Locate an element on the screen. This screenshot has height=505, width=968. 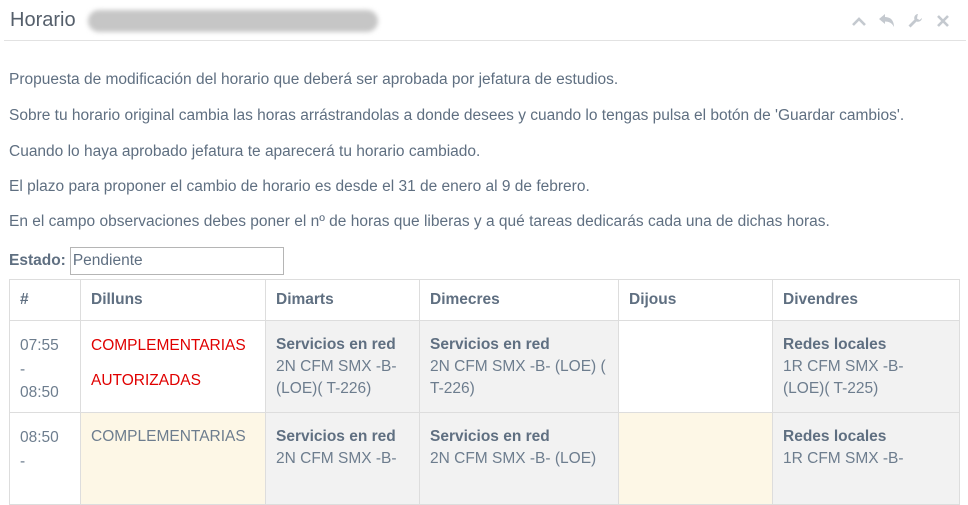
time-cell: 07:55 - 08:50 is located at coordinates (45, 366).